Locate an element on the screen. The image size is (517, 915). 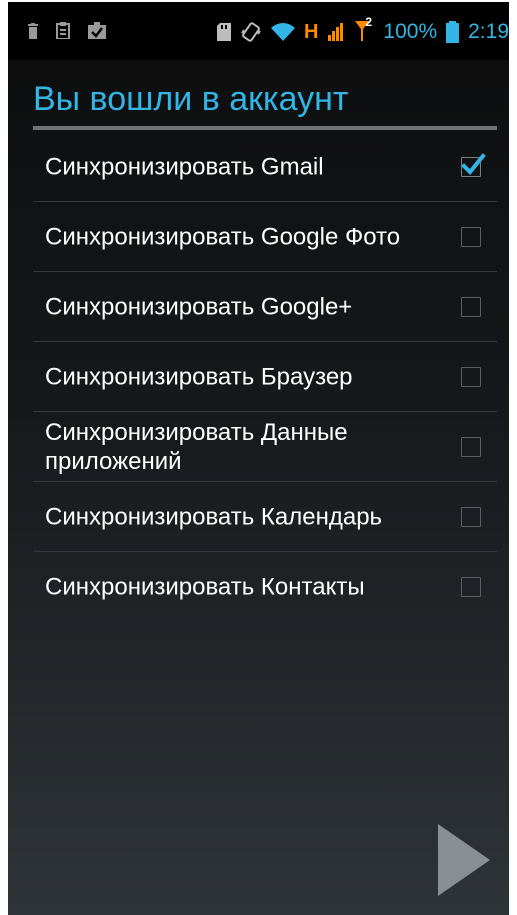
sync-item-contacts: Синхронизировать Контакты is located at coordinates (265, 586).